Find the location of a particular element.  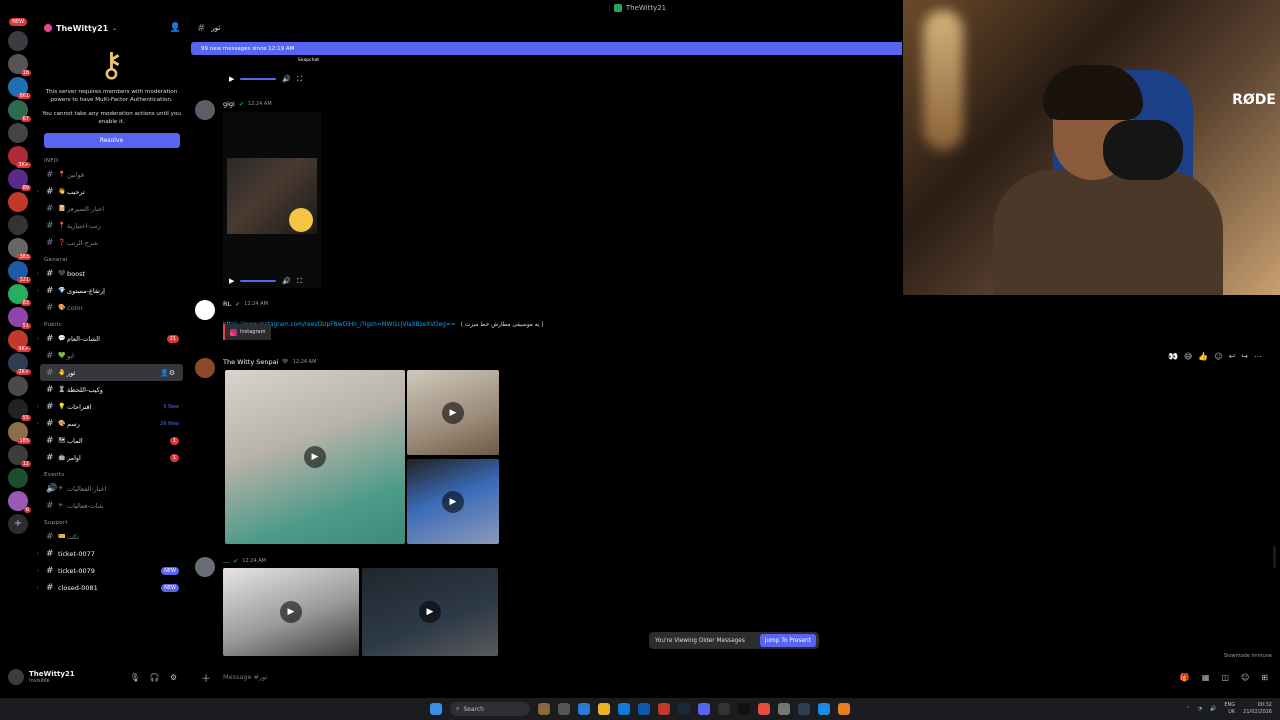

channel-item: # 🤖 اوامر 1 is located at coordinates (111, 457).